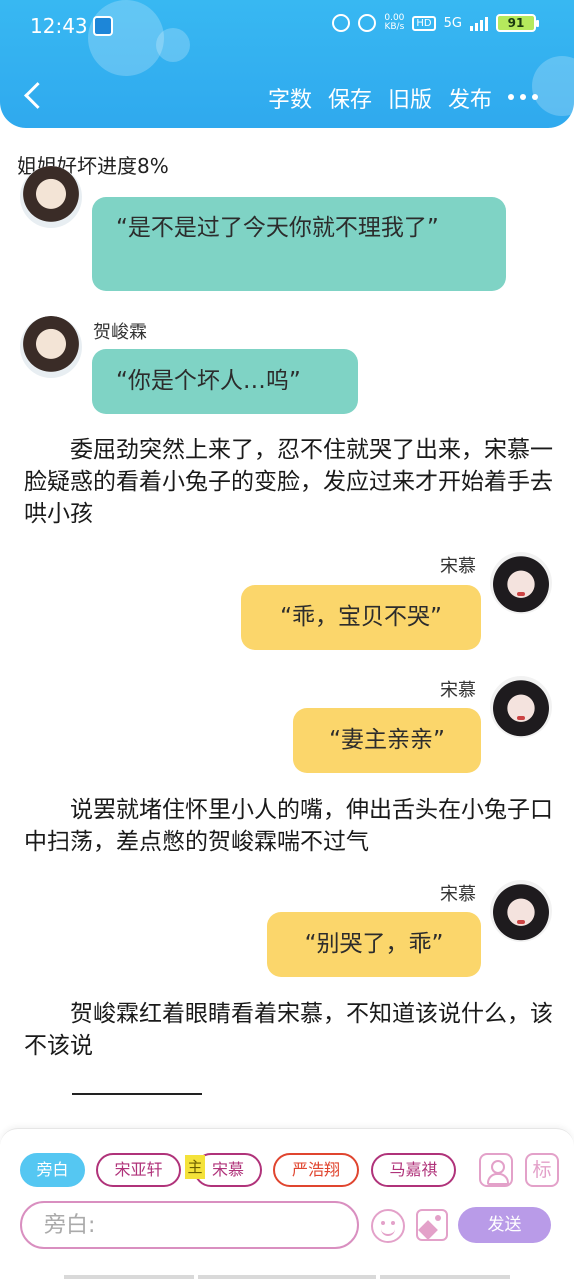 Image resolution: width=574 pixels, height=1280 pixels. What do you see at coordinates (504, 1225) in the screenshot?
I see `send-button: 发送` at bounding box center [504, 1225].